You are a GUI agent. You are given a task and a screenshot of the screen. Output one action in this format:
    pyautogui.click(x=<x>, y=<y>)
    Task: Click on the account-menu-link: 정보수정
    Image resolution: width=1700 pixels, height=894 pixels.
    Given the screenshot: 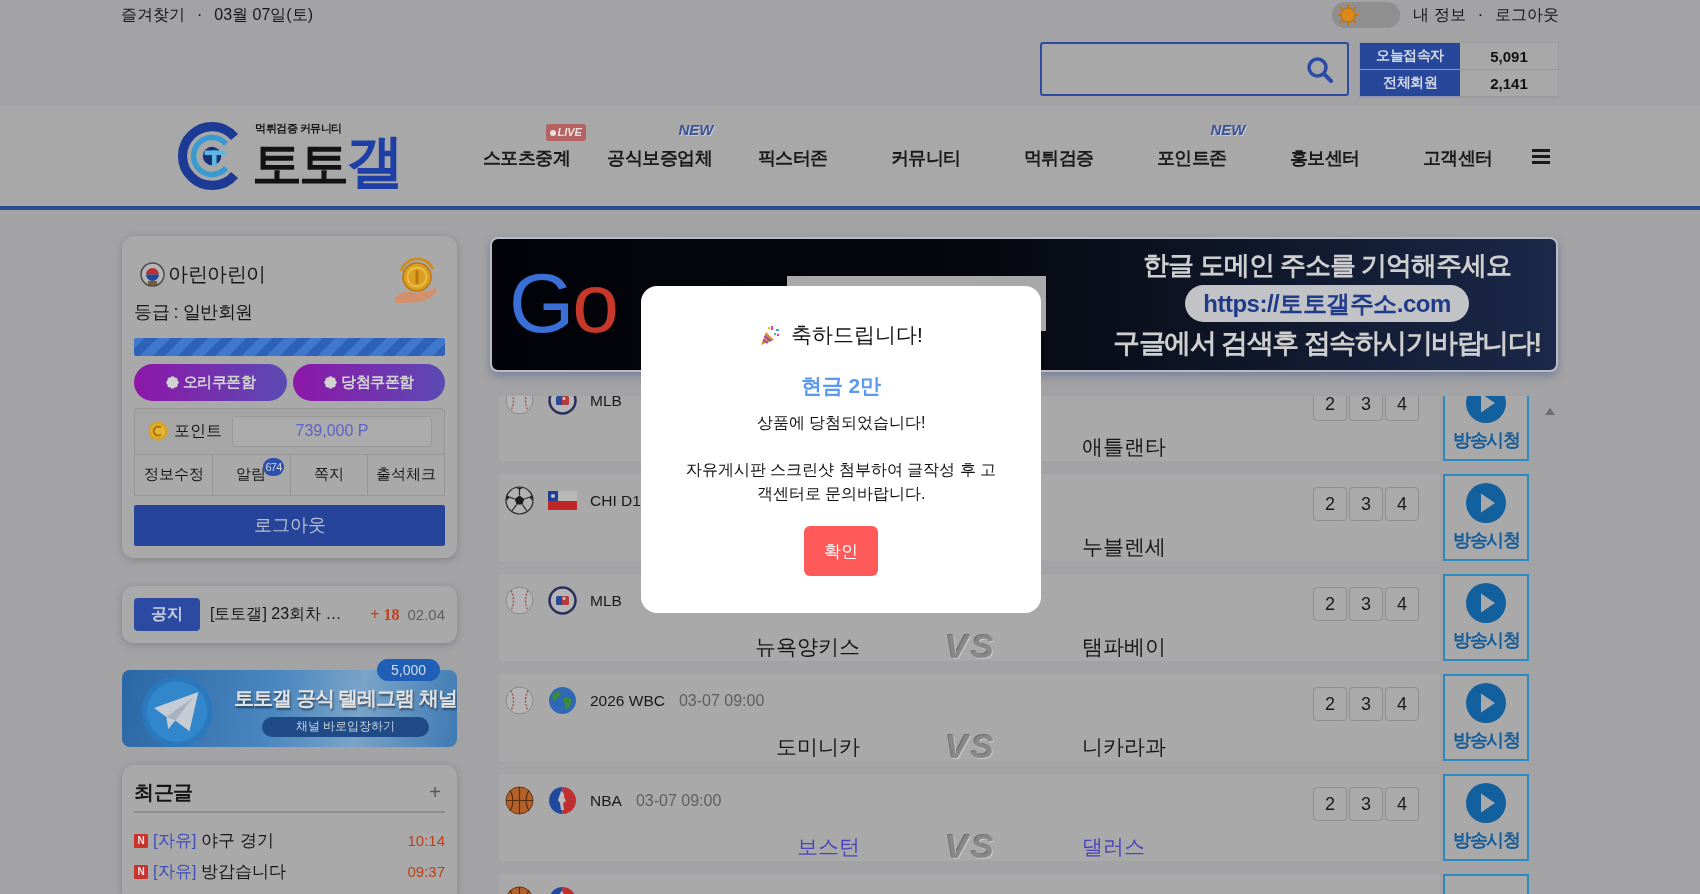 What is the action you would take?
    pyautogui.click(x=173, y=475)
    